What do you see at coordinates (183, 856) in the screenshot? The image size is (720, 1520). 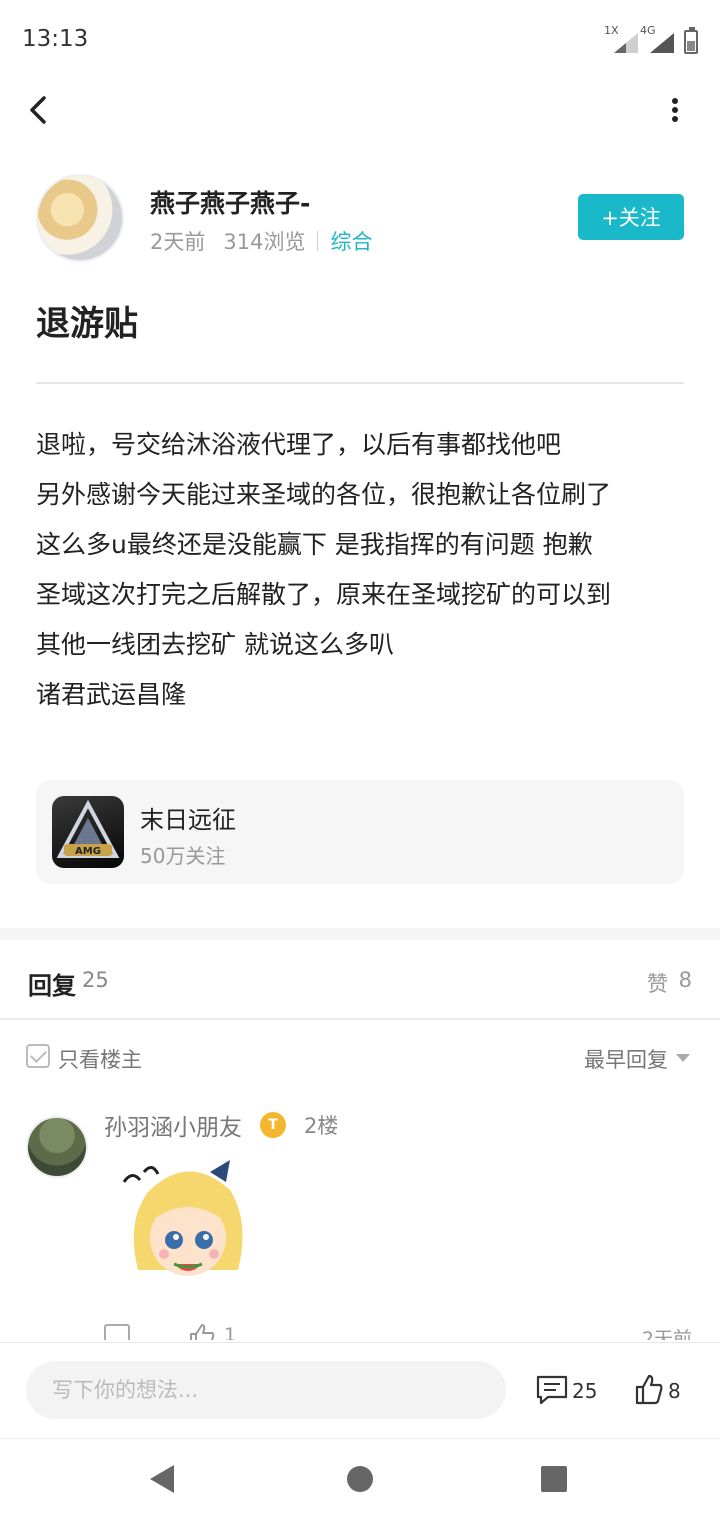 I see `game-followers: 50万关注` at bounding box center [183, 856].